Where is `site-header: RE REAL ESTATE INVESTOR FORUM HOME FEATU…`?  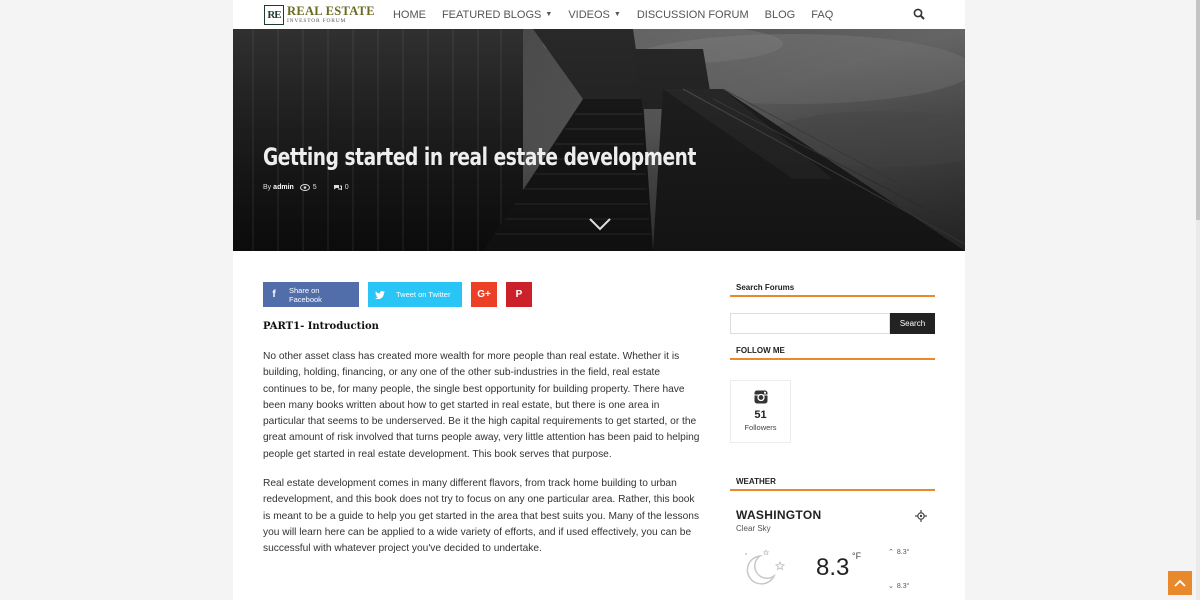
site-header: RE REAL ESTATE INVESTOR FORUM HOME FEATU… is located at coordinates (599, 14).